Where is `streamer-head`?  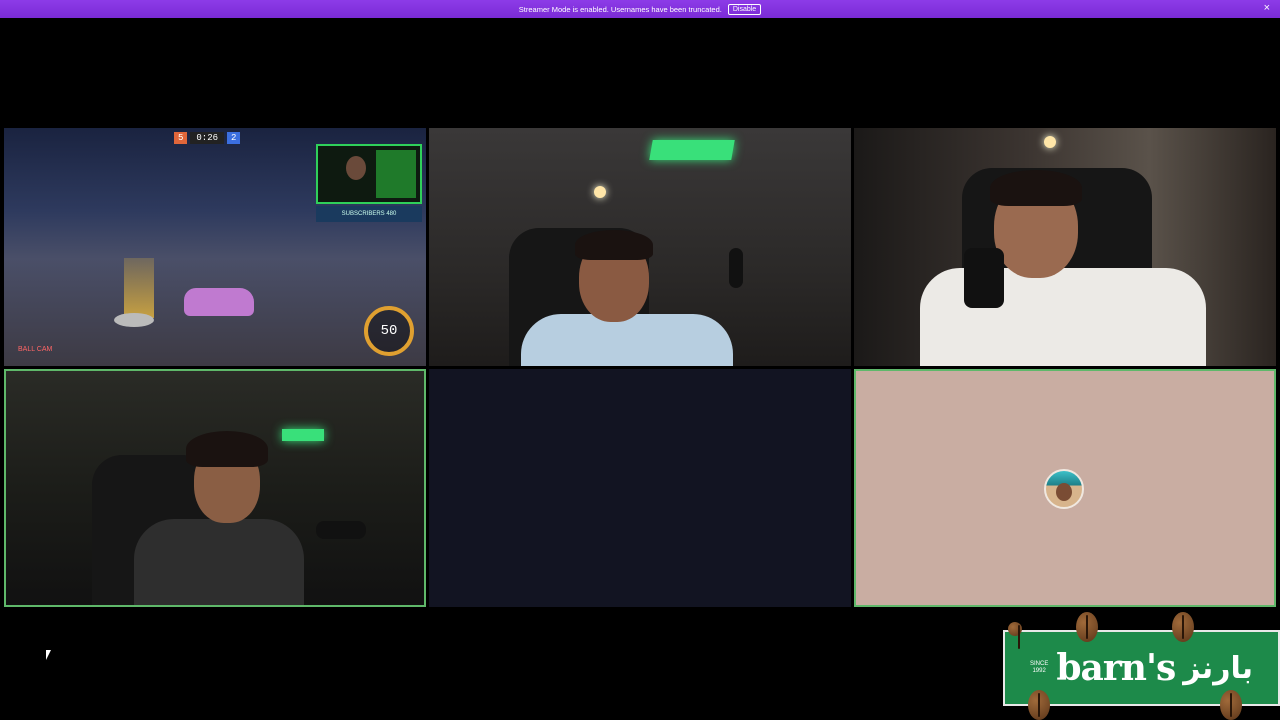 streamer-head is located at coordinates (356, 168).